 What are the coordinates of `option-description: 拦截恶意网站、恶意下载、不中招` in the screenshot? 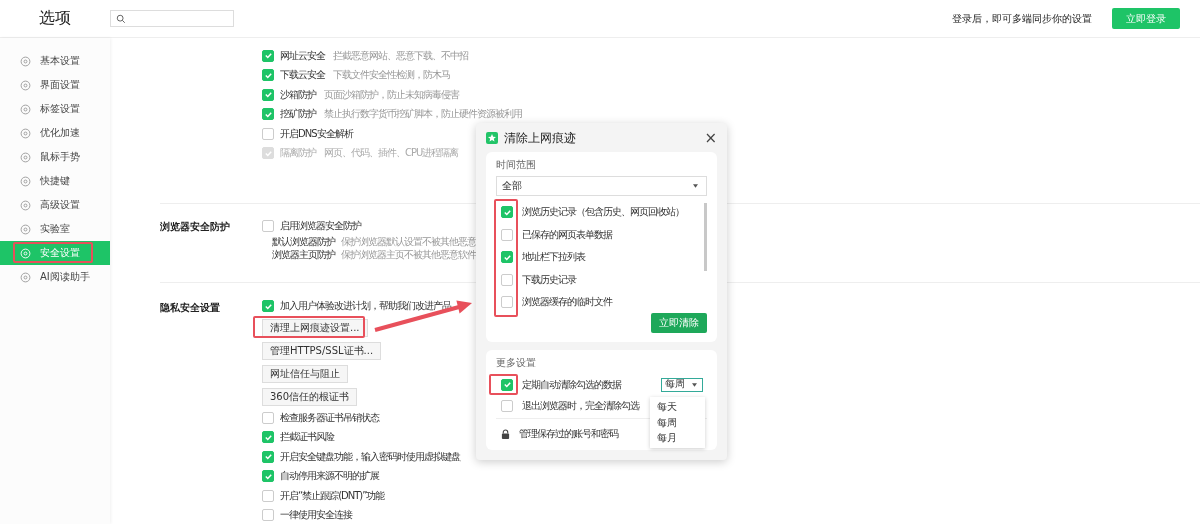 It's located at (400, 55).